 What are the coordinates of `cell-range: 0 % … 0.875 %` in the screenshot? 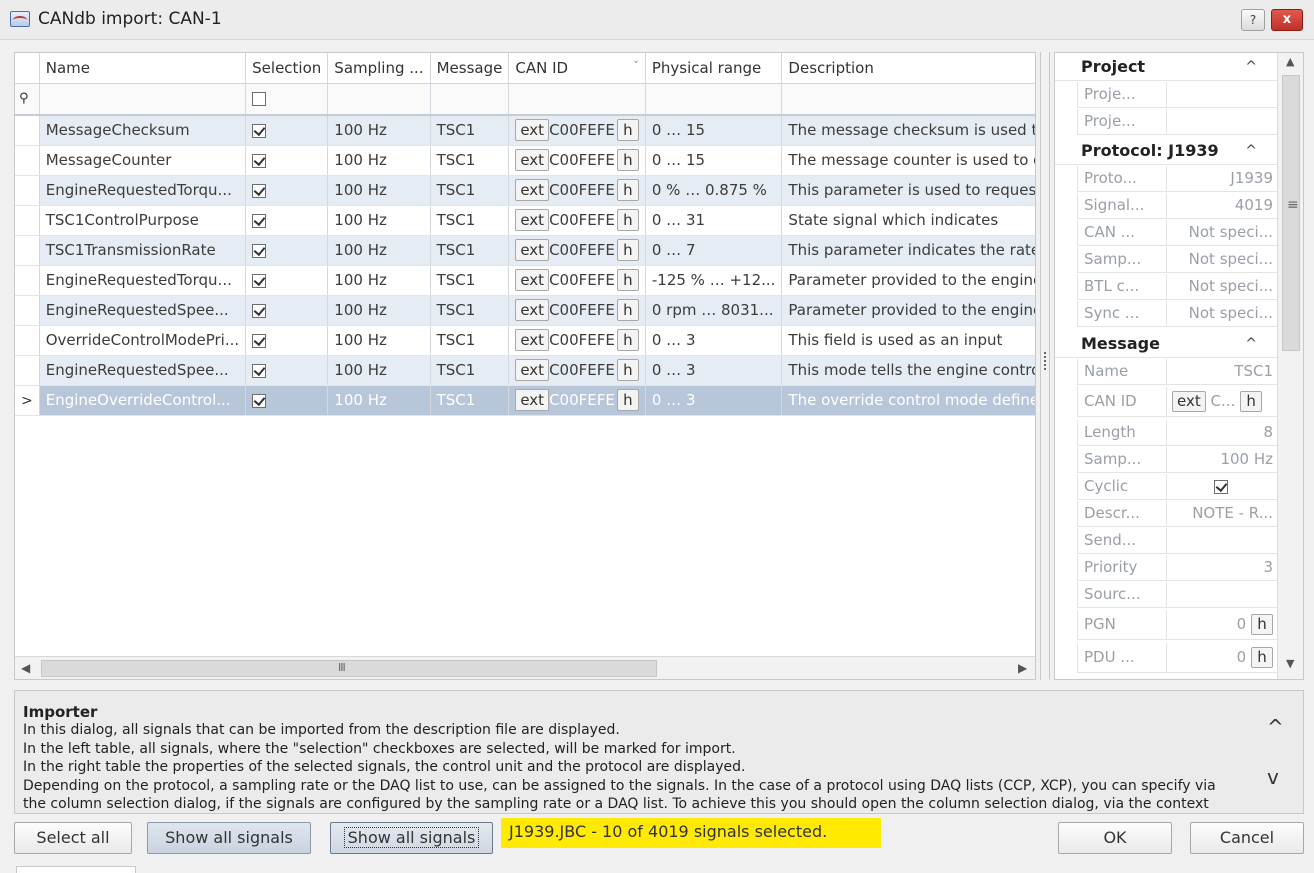 It's located at (714, 190).